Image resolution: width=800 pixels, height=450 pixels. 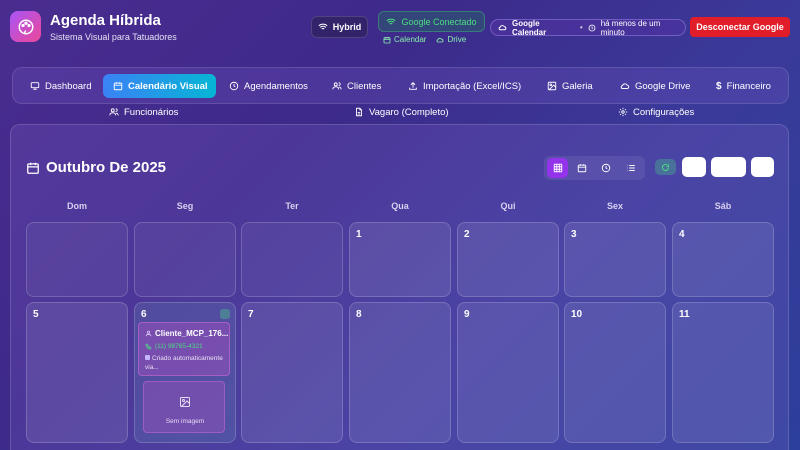 I want to click on event-phone: (11) 98765-4321, so click(x=174, y=346).